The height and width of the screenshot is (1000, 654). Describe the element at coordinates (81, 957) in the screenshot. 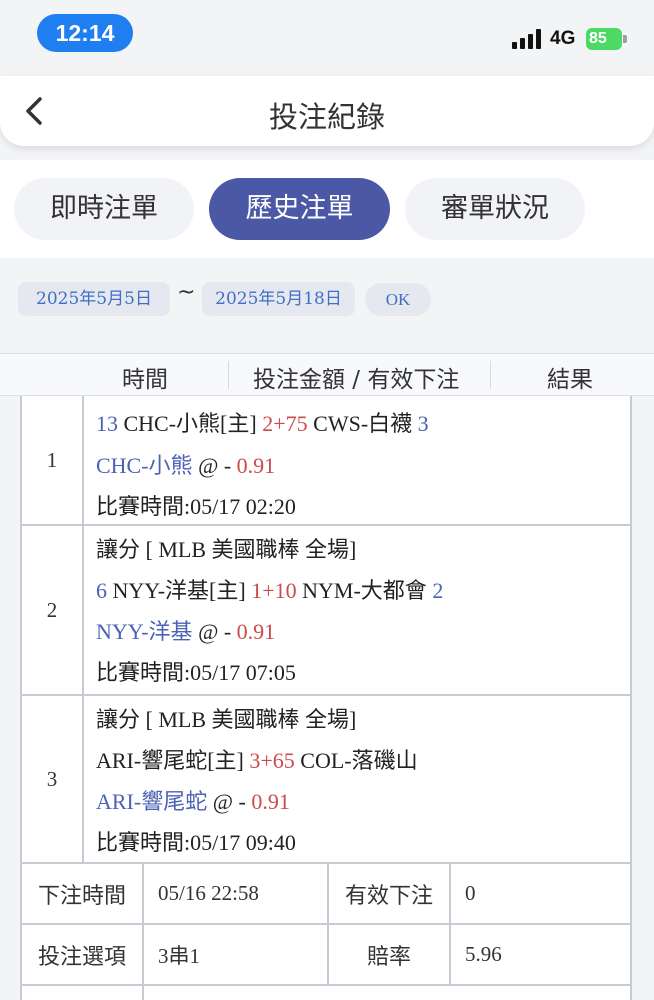

I see `option-label: 投注選項` at that location.